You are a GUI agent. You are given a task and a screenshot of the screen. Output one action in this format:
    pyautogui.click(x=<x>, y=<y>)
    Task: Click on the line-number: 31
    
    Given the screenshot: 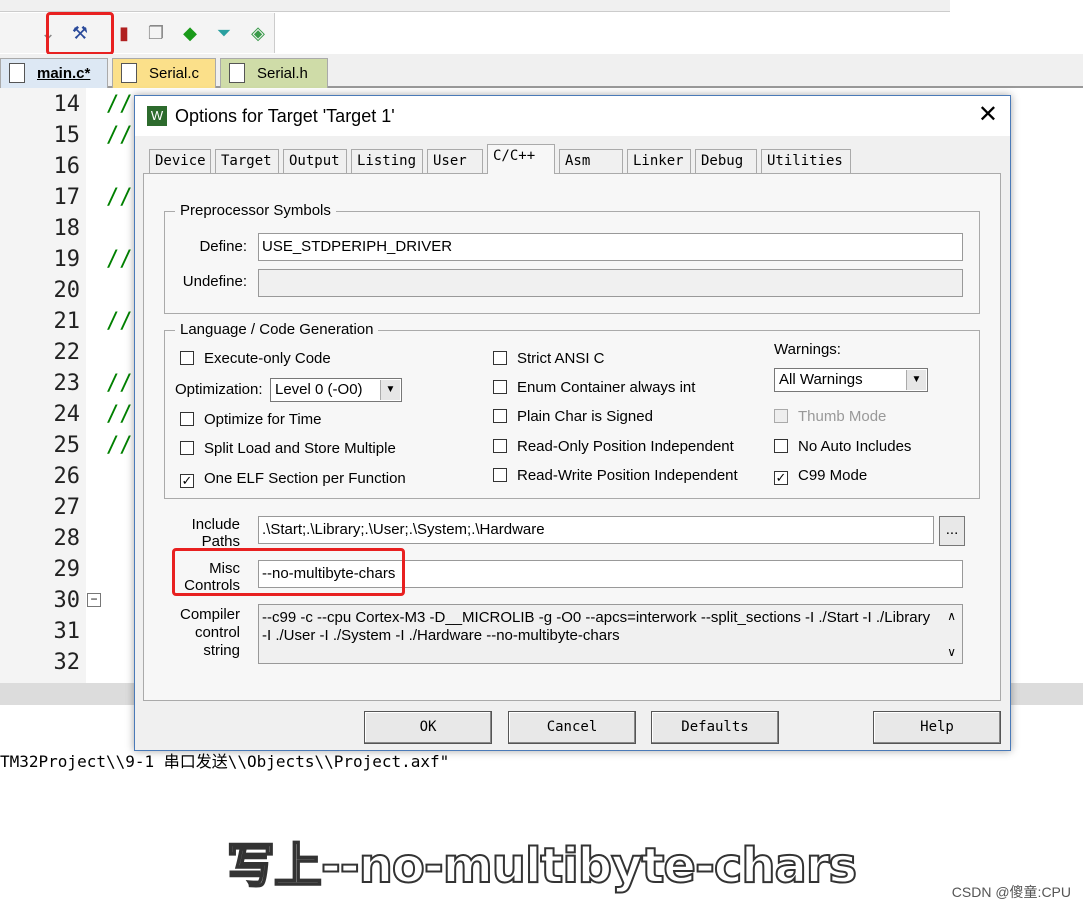 What is the action you would take?
    pyautogui.click(x=67, y=631)
    